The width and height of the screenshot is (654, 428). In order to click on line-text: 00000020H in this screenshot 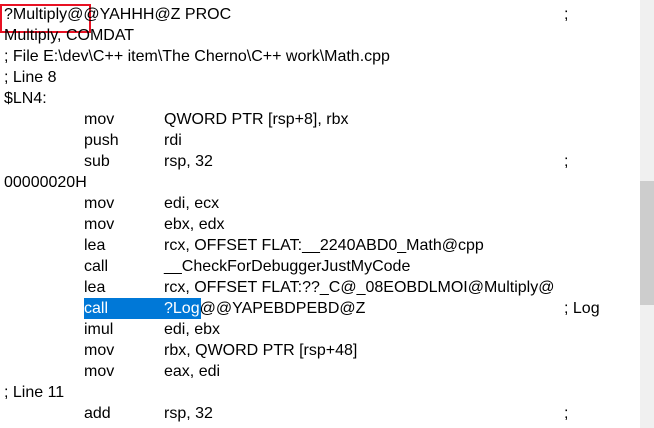, I will do `click(45, 182)`.